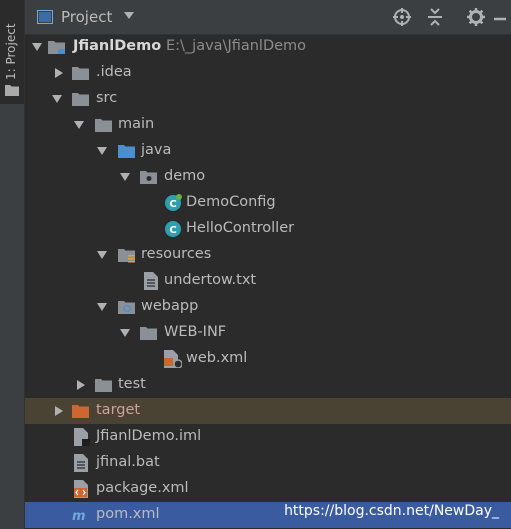 This screenshot has height=529, width=511. What do you see at coordinates (268, 333) in the screenshot?
I see `tree-node-web-inf: WEB-INF` at bounding box center [268, 333].